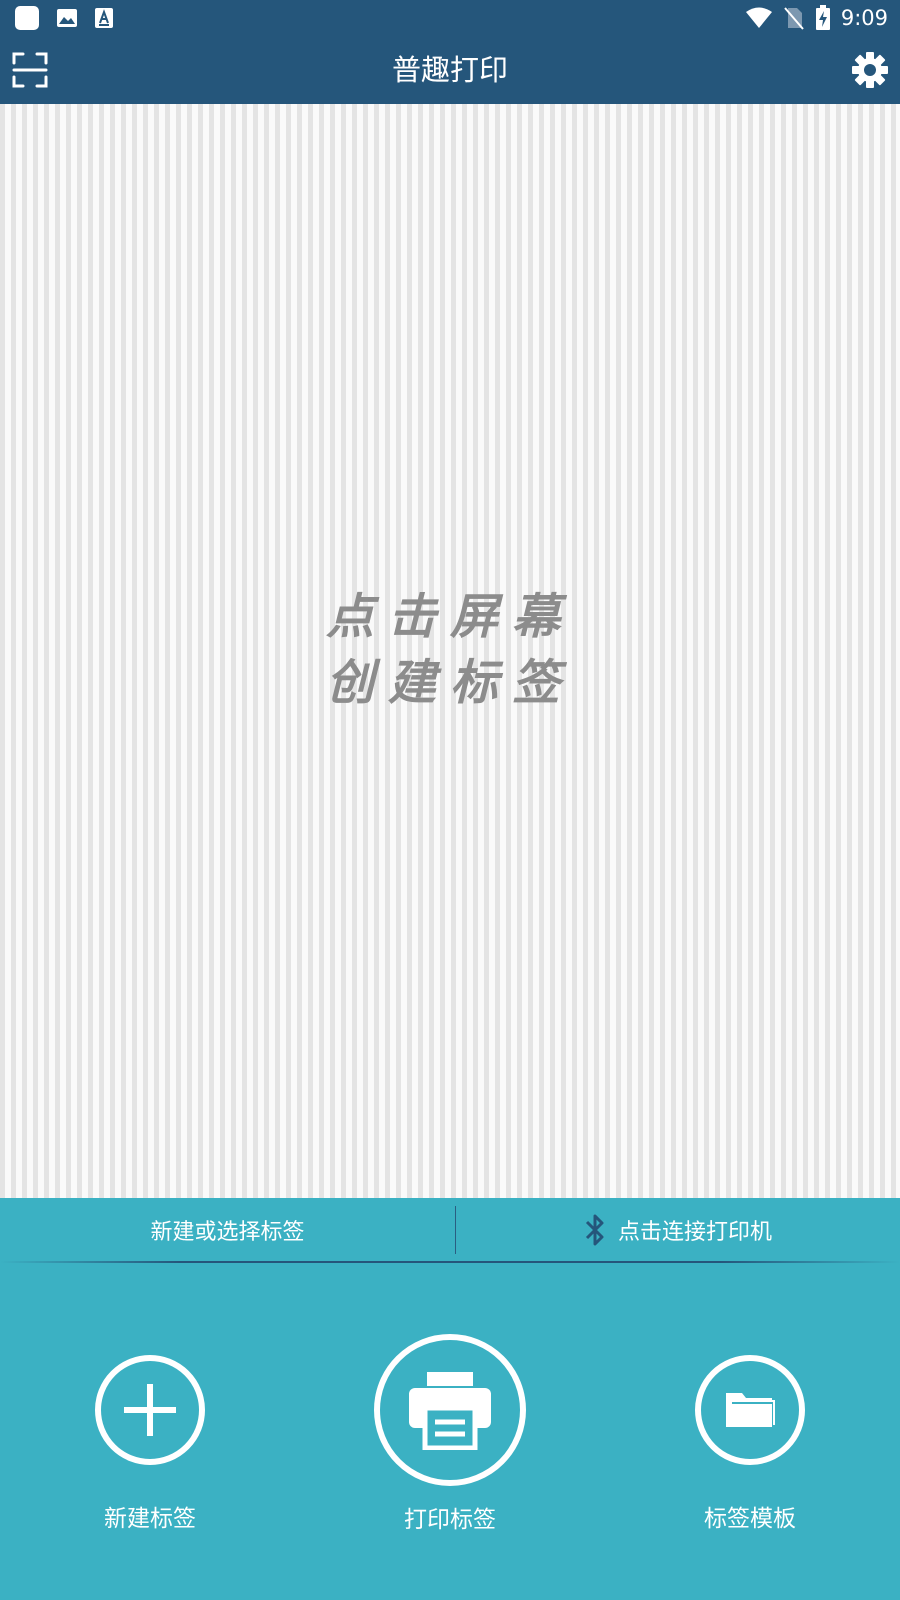 Image resolution: width=900 pixels, height=1600 pixels. I want to click on font-icon, so click(104, 18).